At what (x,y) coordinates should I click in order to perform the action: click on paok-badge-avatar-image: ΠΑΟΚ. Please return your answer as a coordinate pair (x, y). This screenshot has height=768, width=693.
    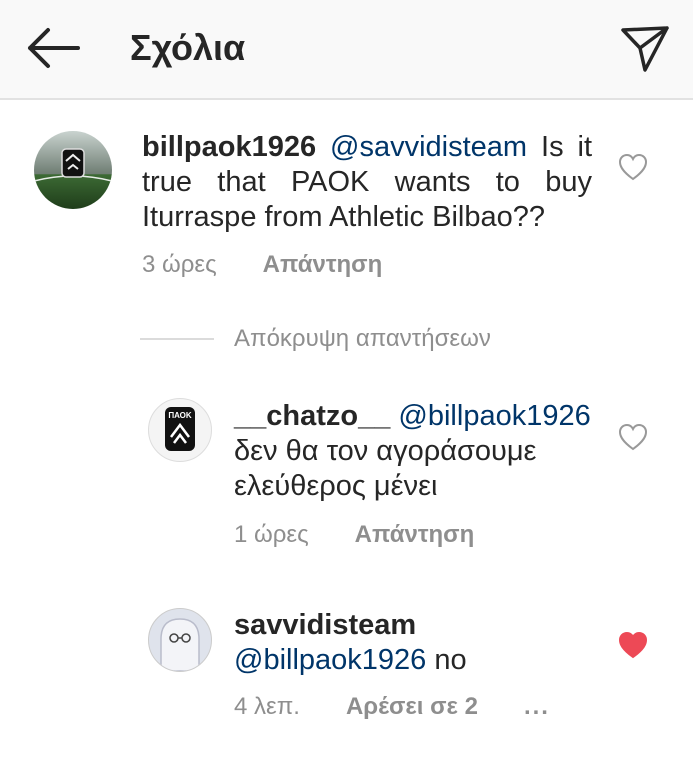
    Looking at the image, I should click on (180, 429).